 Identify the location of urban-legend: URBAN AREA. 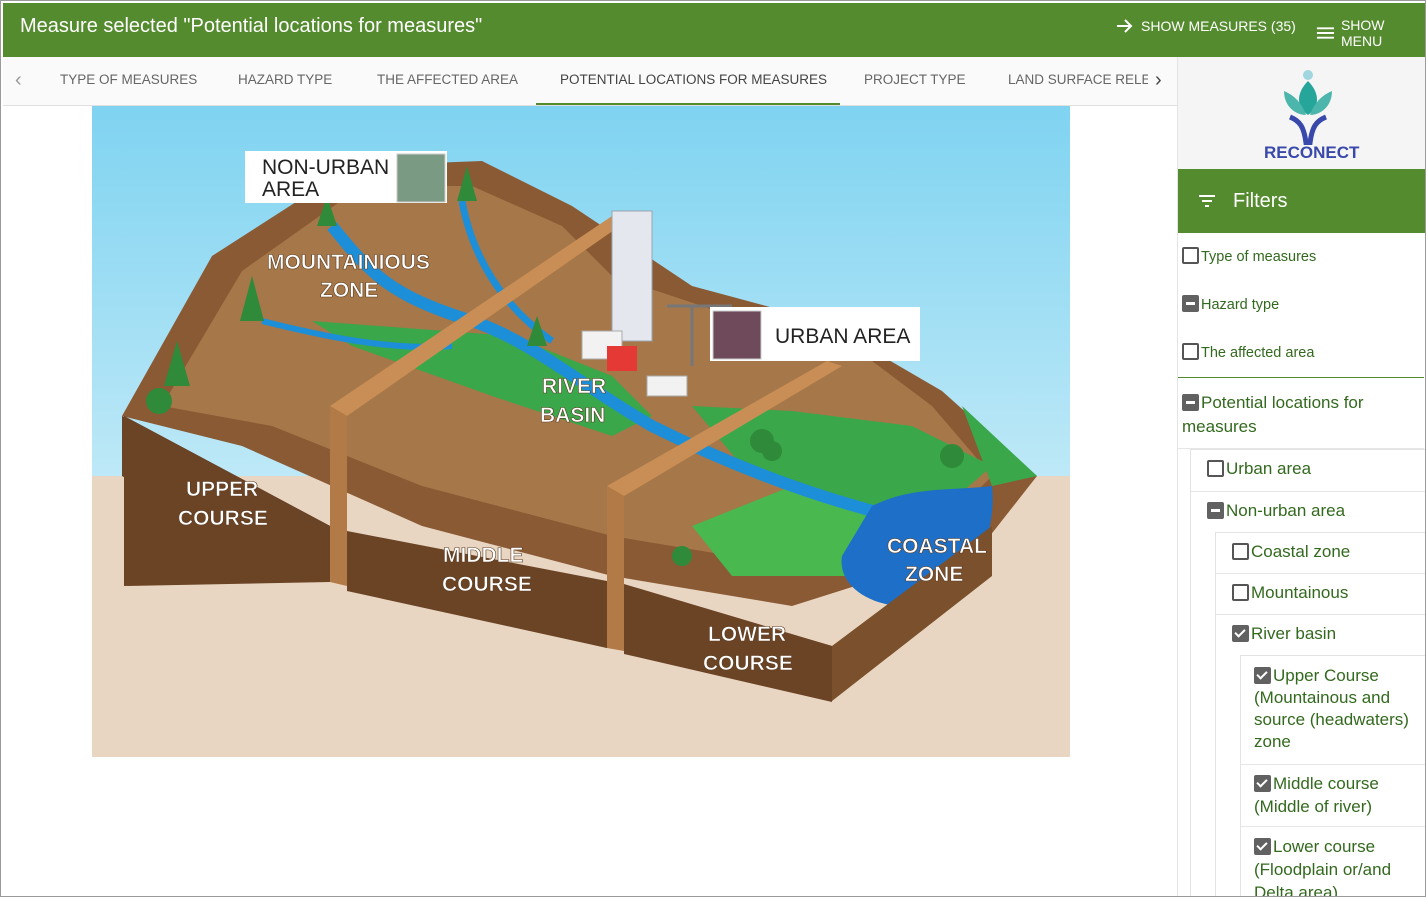
(815, 334).